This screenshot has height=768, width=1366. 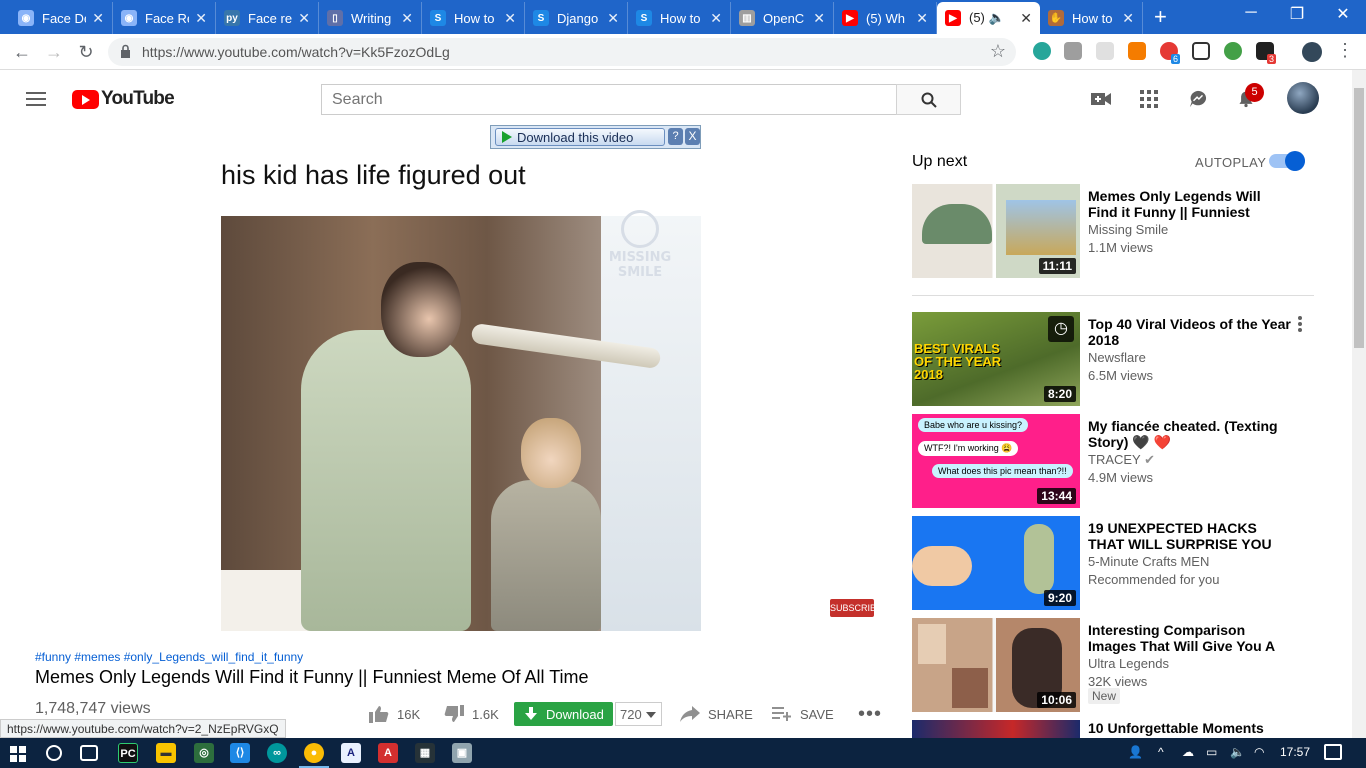 I want to click on volume-icon: 🔈, so click(x=1237, y=752).